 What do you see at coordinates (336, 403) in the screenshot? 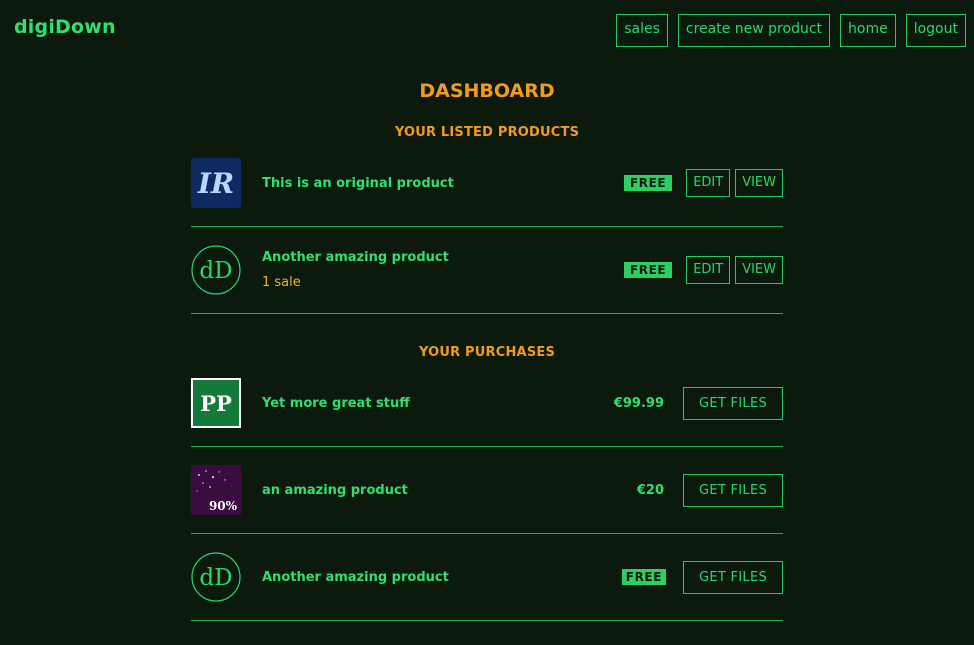
I see `product-name: Yet more great stuff` at bounding box center [336, 403].